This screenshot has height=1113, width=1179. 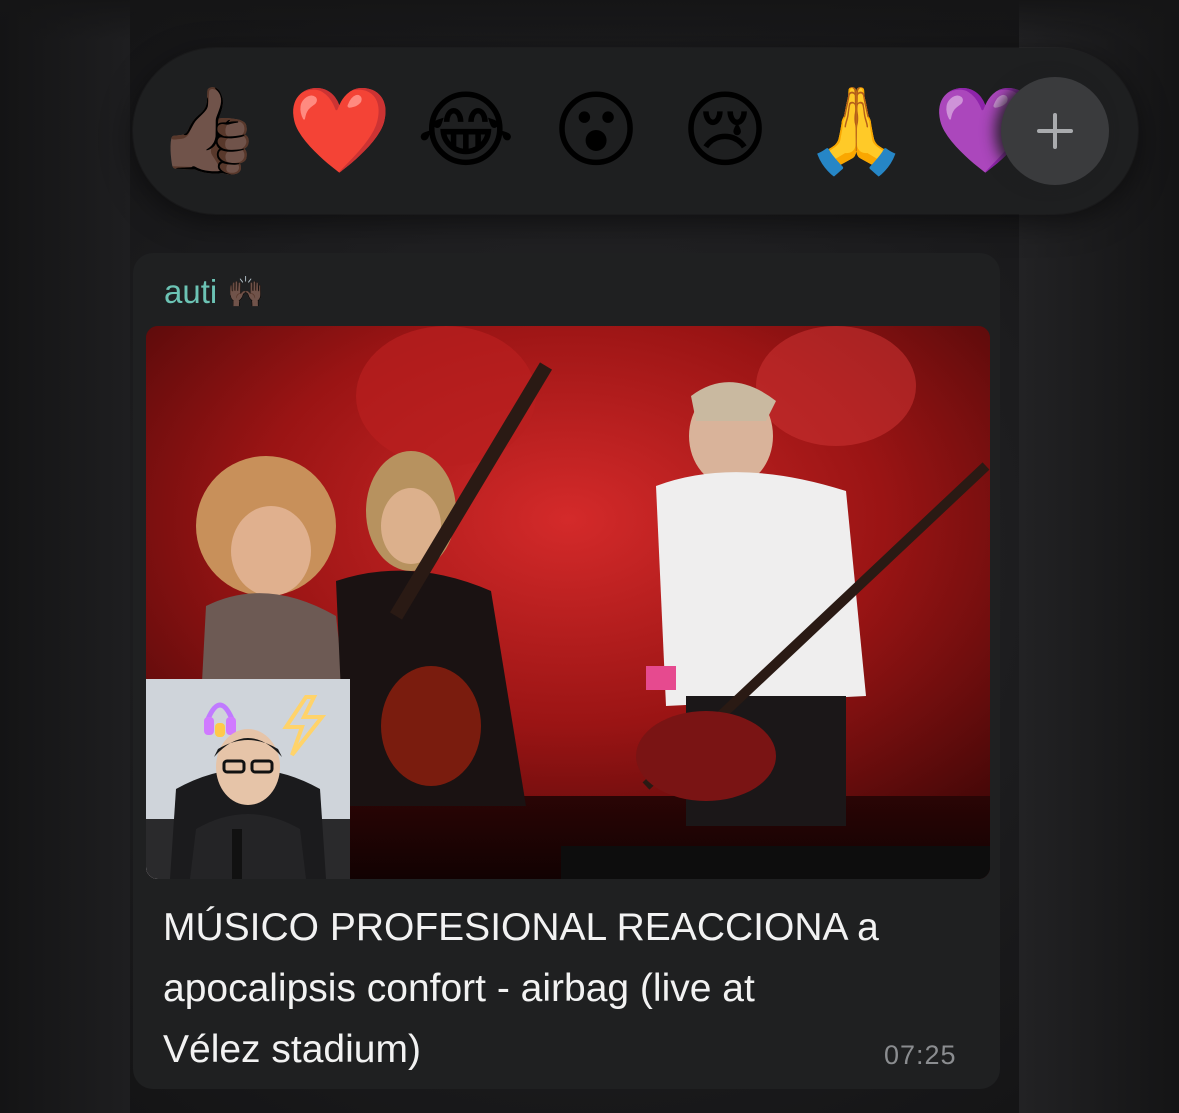 What do you see at coordinates (856, 130) in the screenshot?
I see `reaction-folded-hands: 🙏` at bounding box center [856, 130].